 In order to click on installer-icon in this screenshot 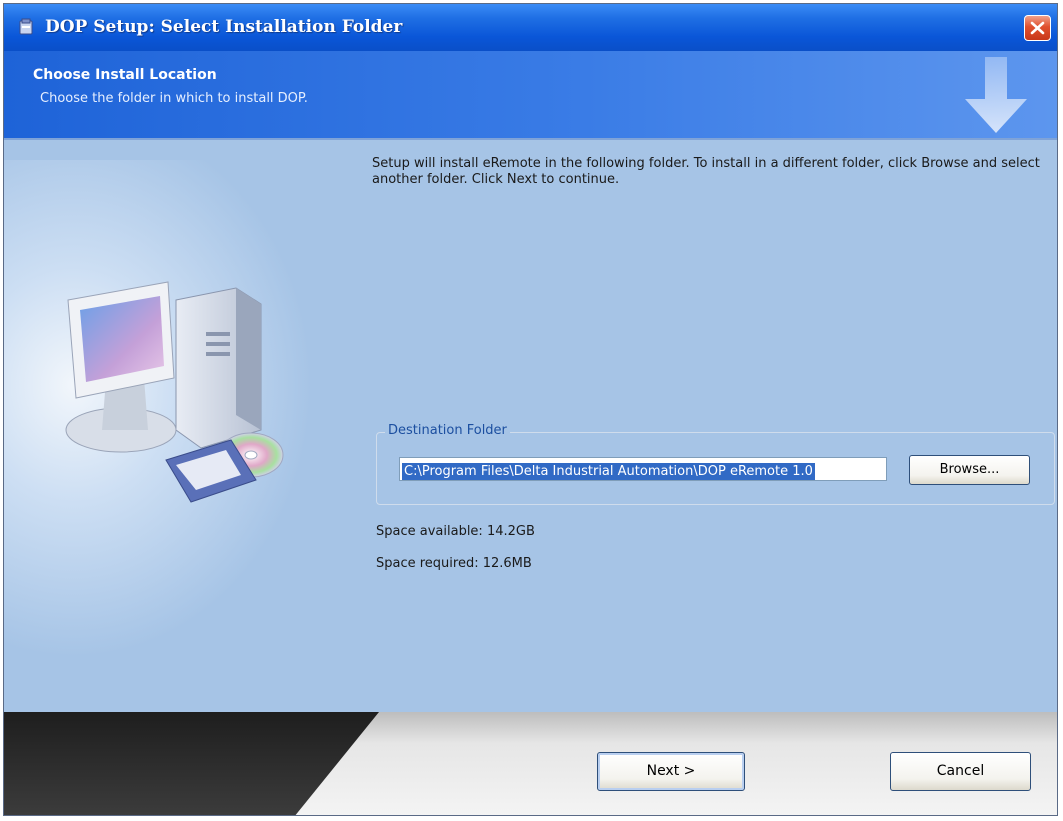, I will do `click(26, 26)`.